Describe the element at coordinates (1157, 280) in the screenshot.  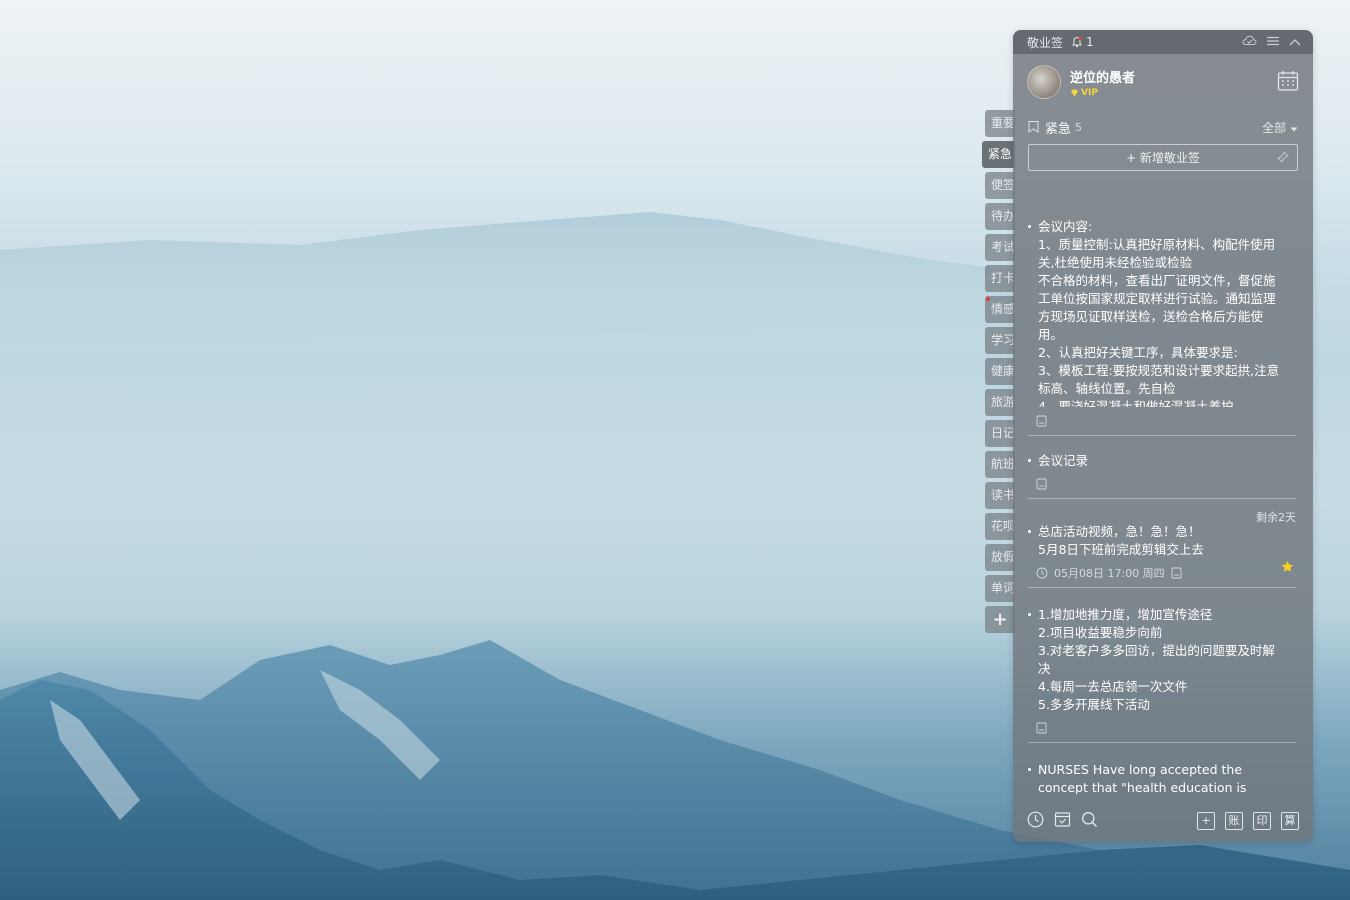
I see `note-line: 不合格的材料，查看出厂证明文件，督促施` at that location.